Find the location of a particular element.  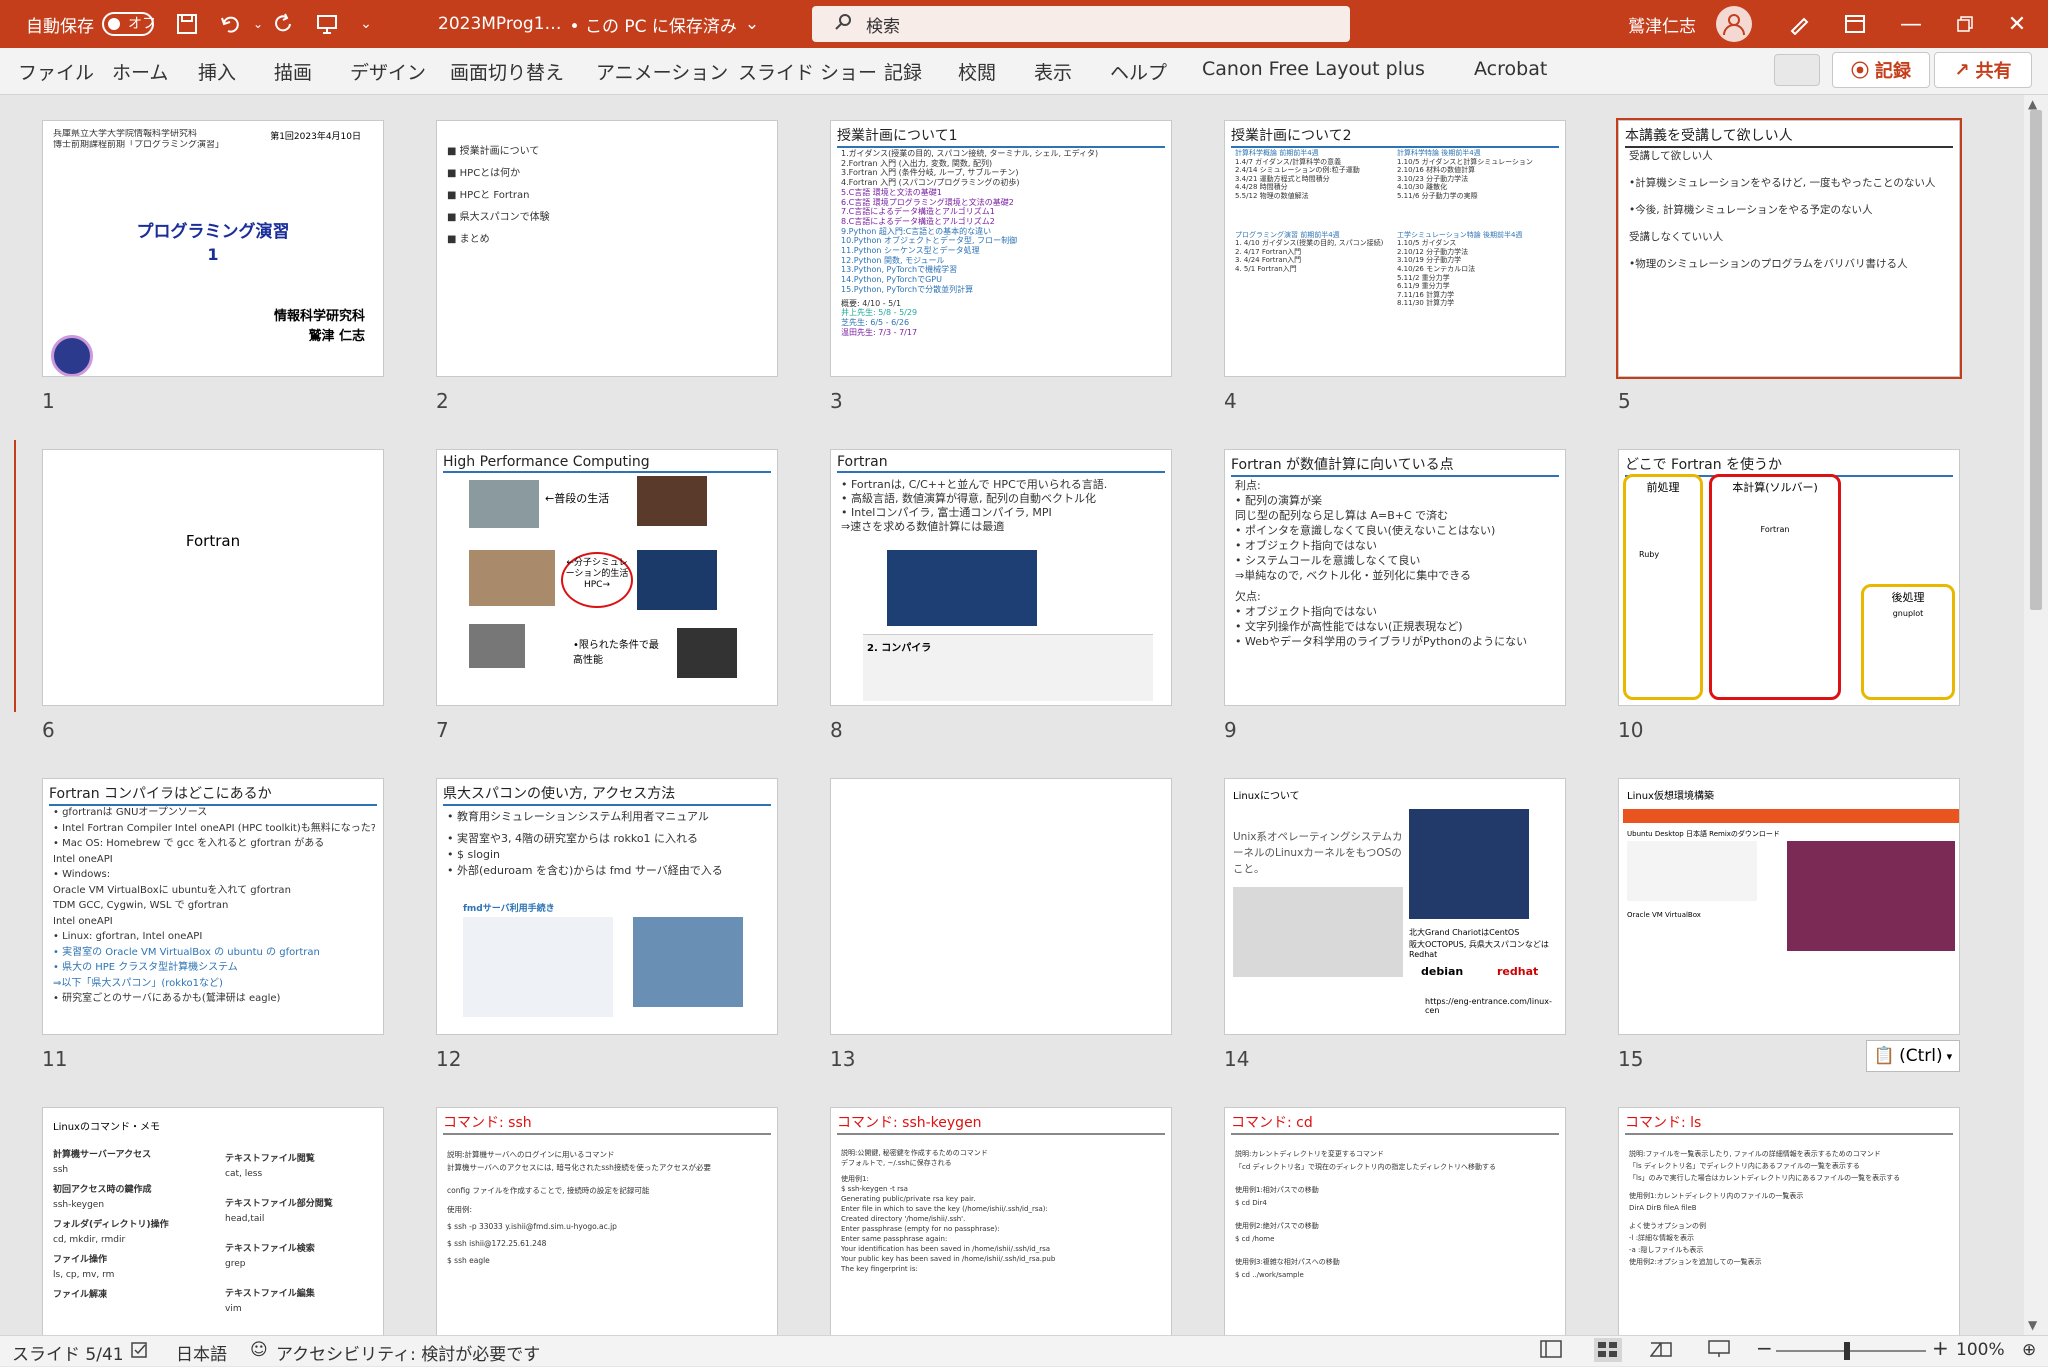

tab-canon: Canon Free Layout plus is located at coordinates (1313, 69).